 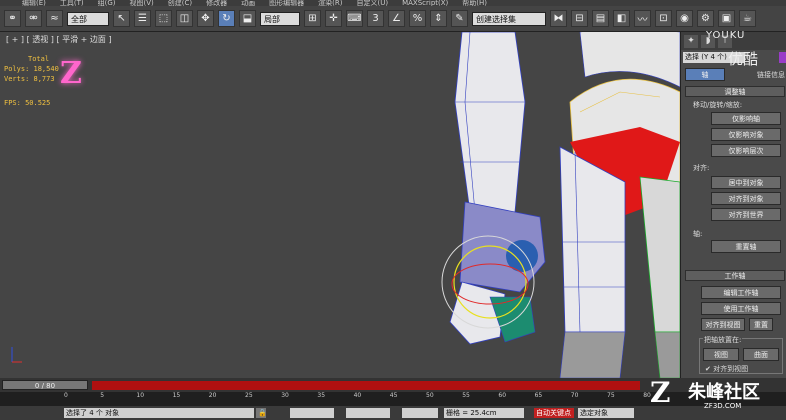 What do you see at coordinates (393, 395) in the screenshot?
I see `ruler-tick-label: 45` at bounding box center [393, 395].